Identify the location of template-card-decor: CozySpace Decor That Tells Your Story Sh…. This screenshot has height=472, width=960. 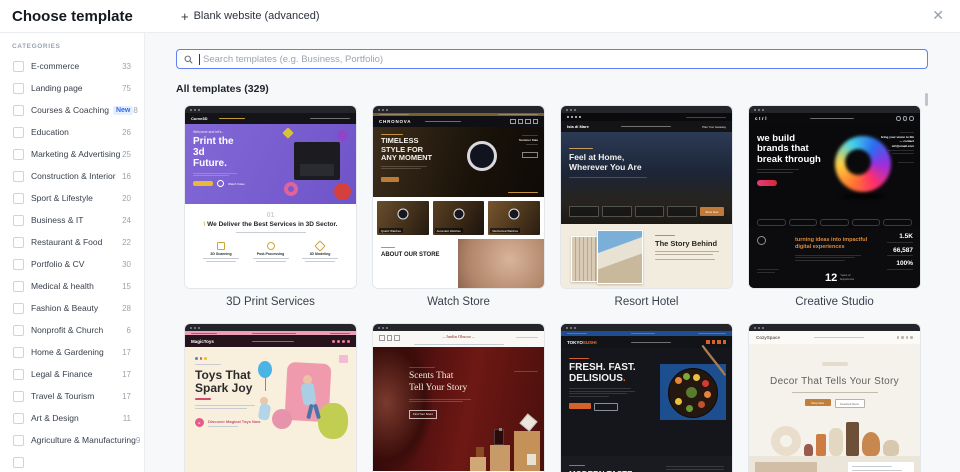
(834, 397).